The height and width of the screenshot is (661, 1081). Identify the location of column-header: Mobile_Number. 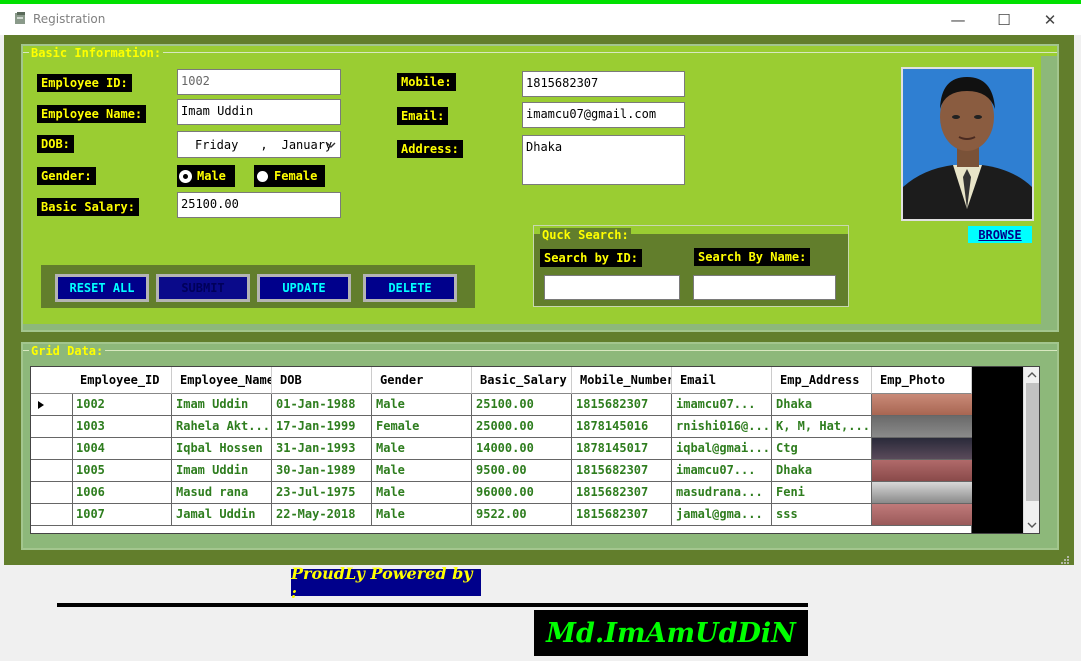
(622, 380).